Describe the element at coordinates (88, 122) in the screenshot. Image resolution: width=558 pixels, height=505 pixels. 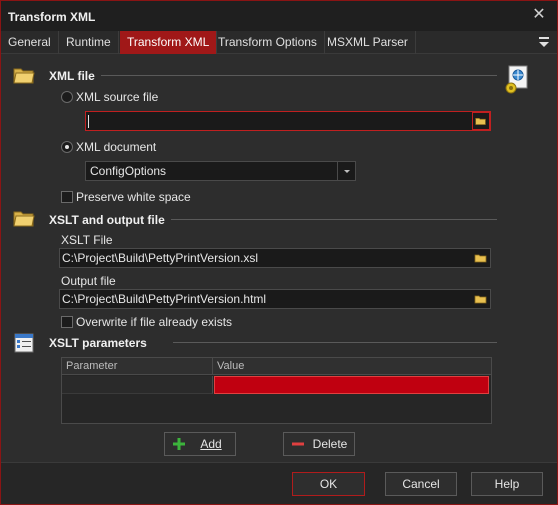
I see `text-caret` at that location.